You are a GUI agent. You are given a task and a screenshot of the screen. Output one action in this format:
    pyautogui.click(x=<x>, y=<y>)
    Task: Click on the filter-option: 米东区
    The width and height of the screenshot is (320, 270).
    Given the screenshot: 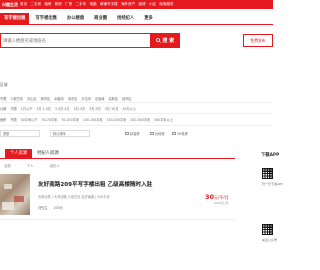 What is the action you would take?
    pyautogui.click(x=73, y=98)
    